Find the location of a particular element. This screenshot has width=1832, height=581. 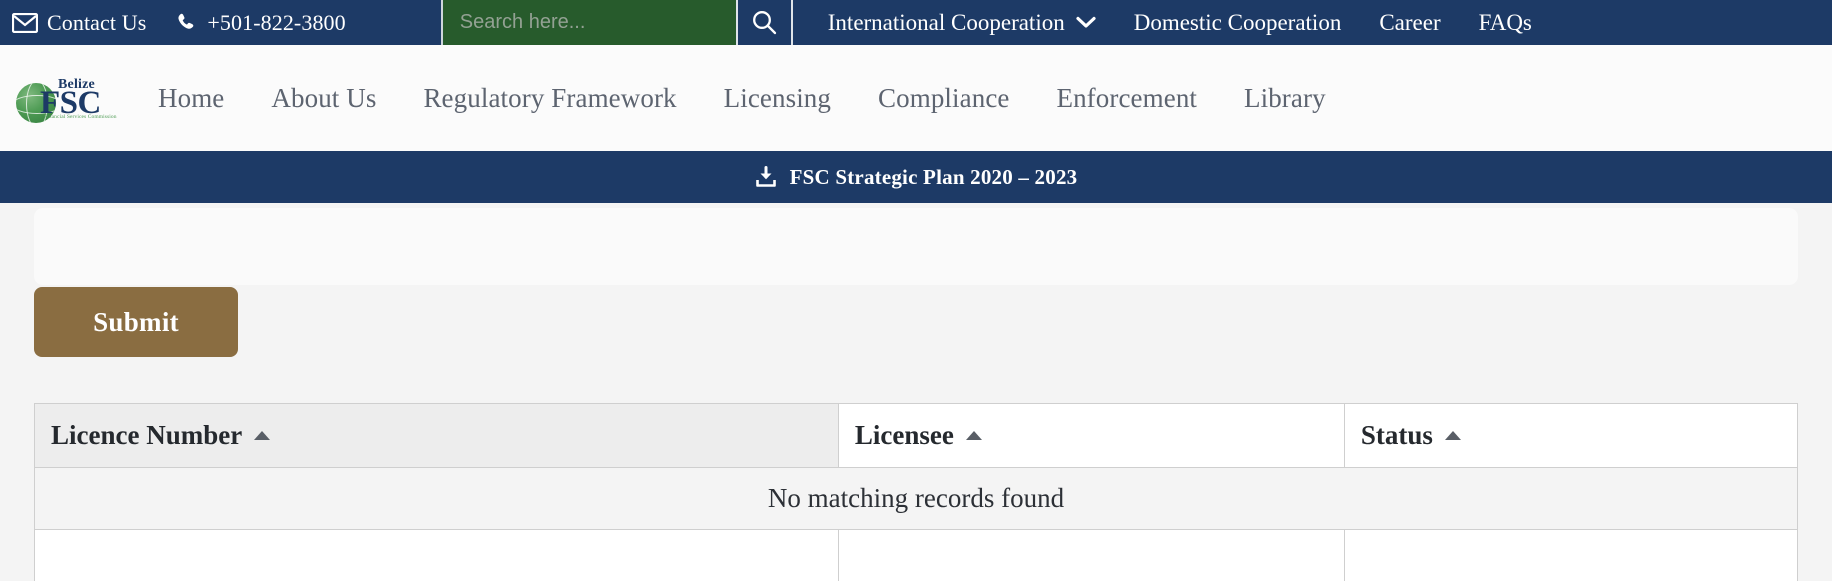

column-header-label: Licensee is located at coordinates (904, 435).